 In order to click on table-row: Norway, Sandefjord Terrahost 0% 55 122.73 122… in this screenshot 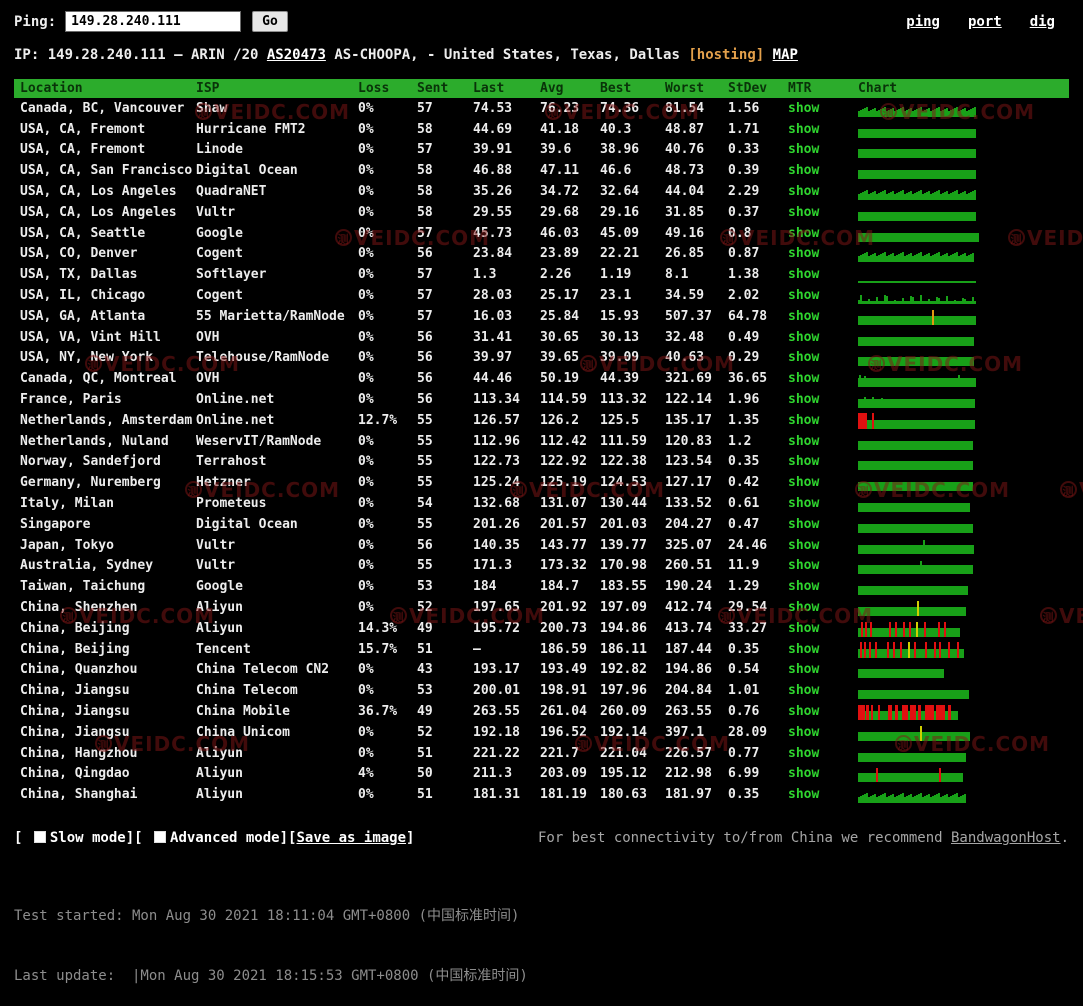, I will do `click(541, 462)`.